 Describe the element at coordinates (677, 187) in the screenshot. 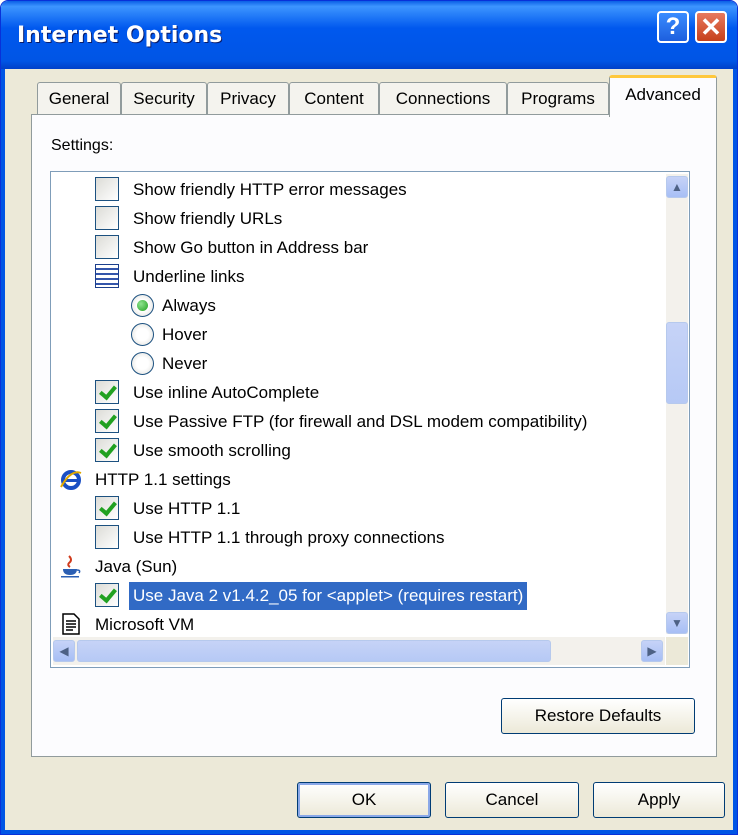

I see `scroll-up-icon: ▲` at that location.